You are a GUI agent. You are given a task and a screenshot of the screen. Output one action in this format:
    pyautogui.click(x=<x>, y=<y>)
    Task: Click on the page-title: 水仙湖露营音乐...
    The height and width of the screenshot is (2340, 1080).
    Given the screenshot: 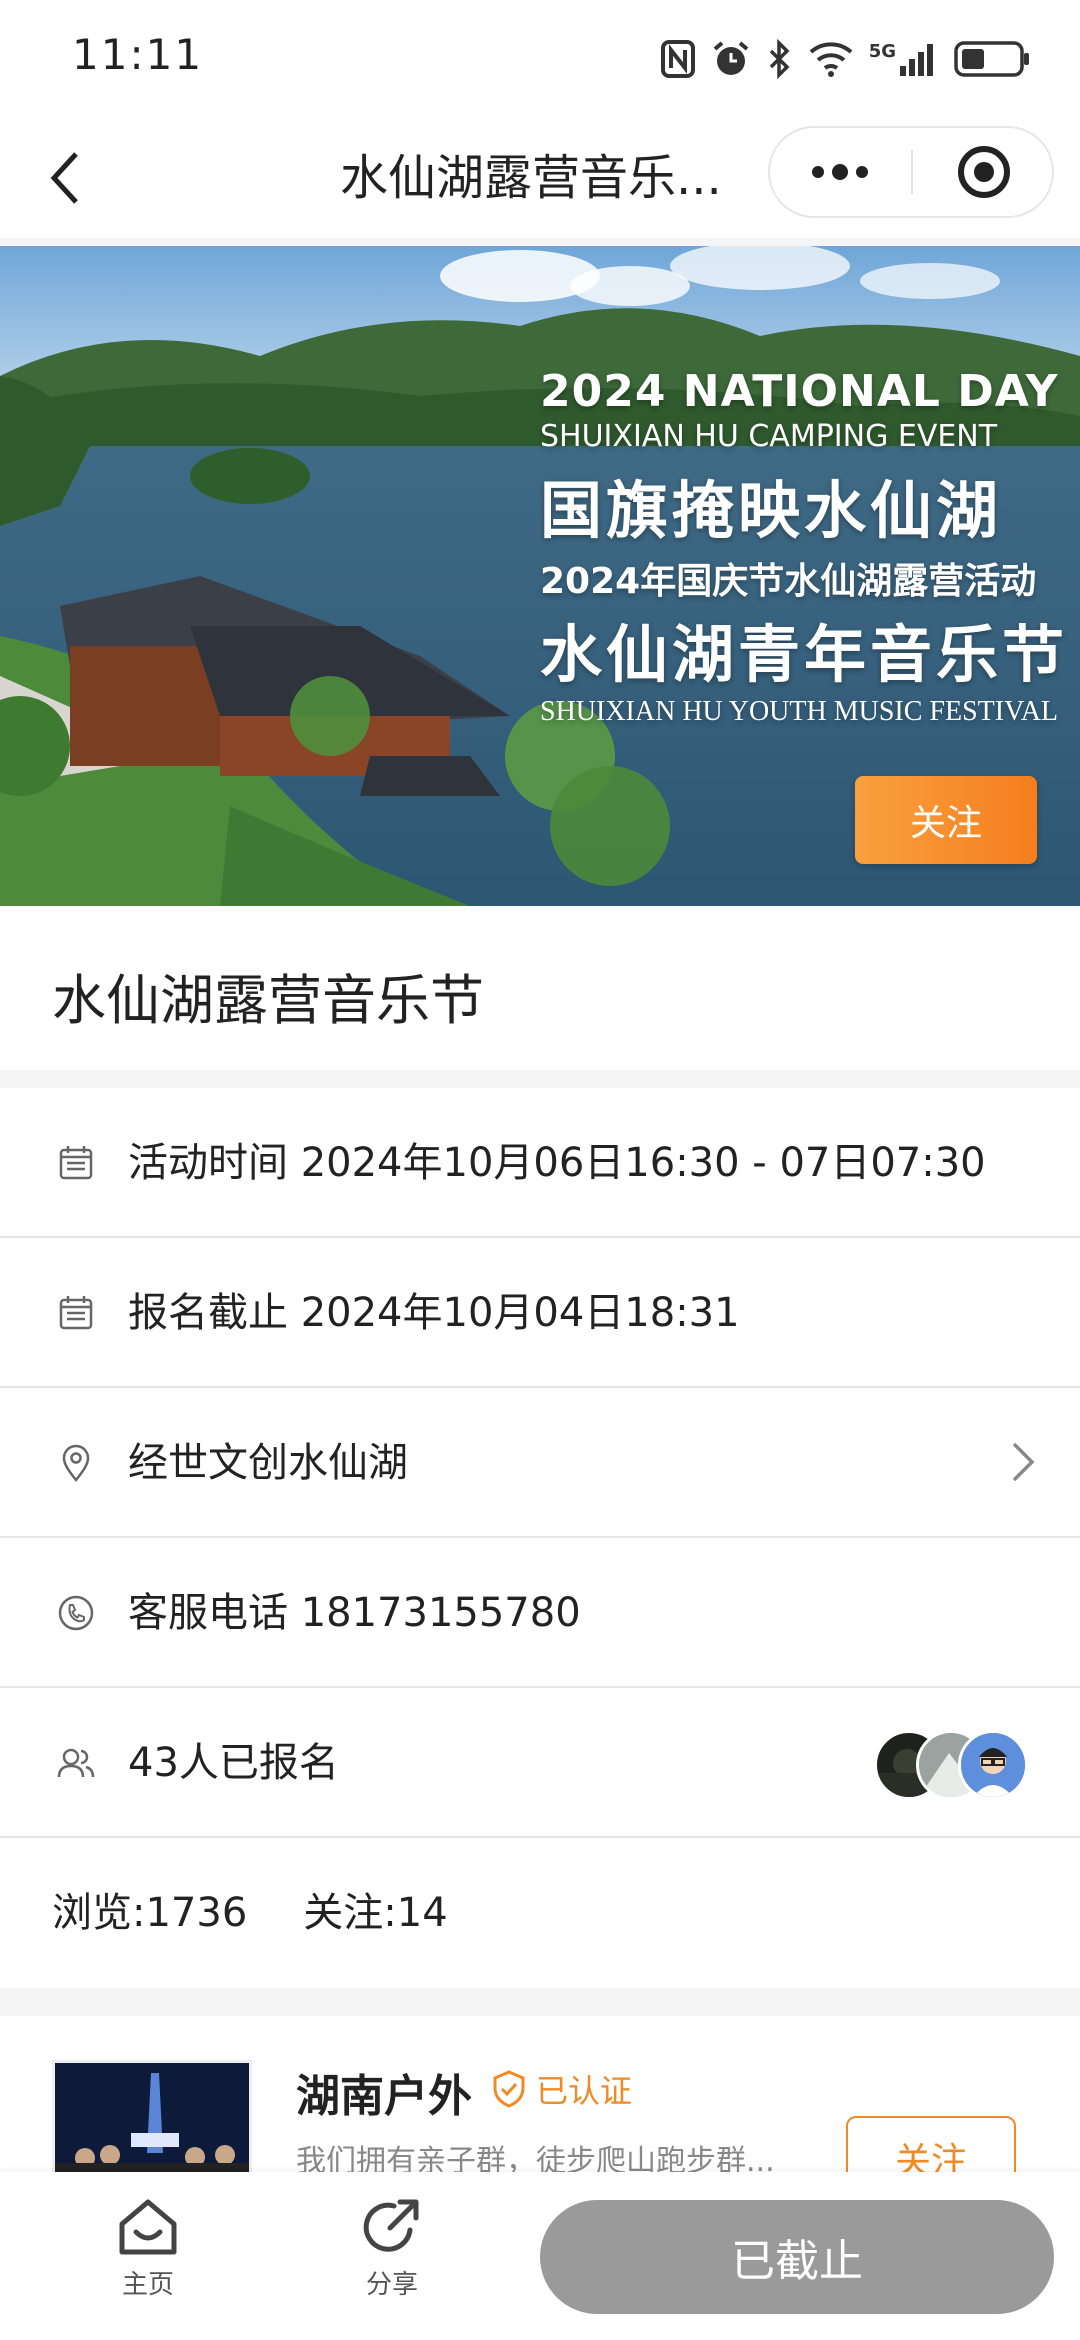 What is the action you would take?
    pyautogui.click(x=531, y=178)
    